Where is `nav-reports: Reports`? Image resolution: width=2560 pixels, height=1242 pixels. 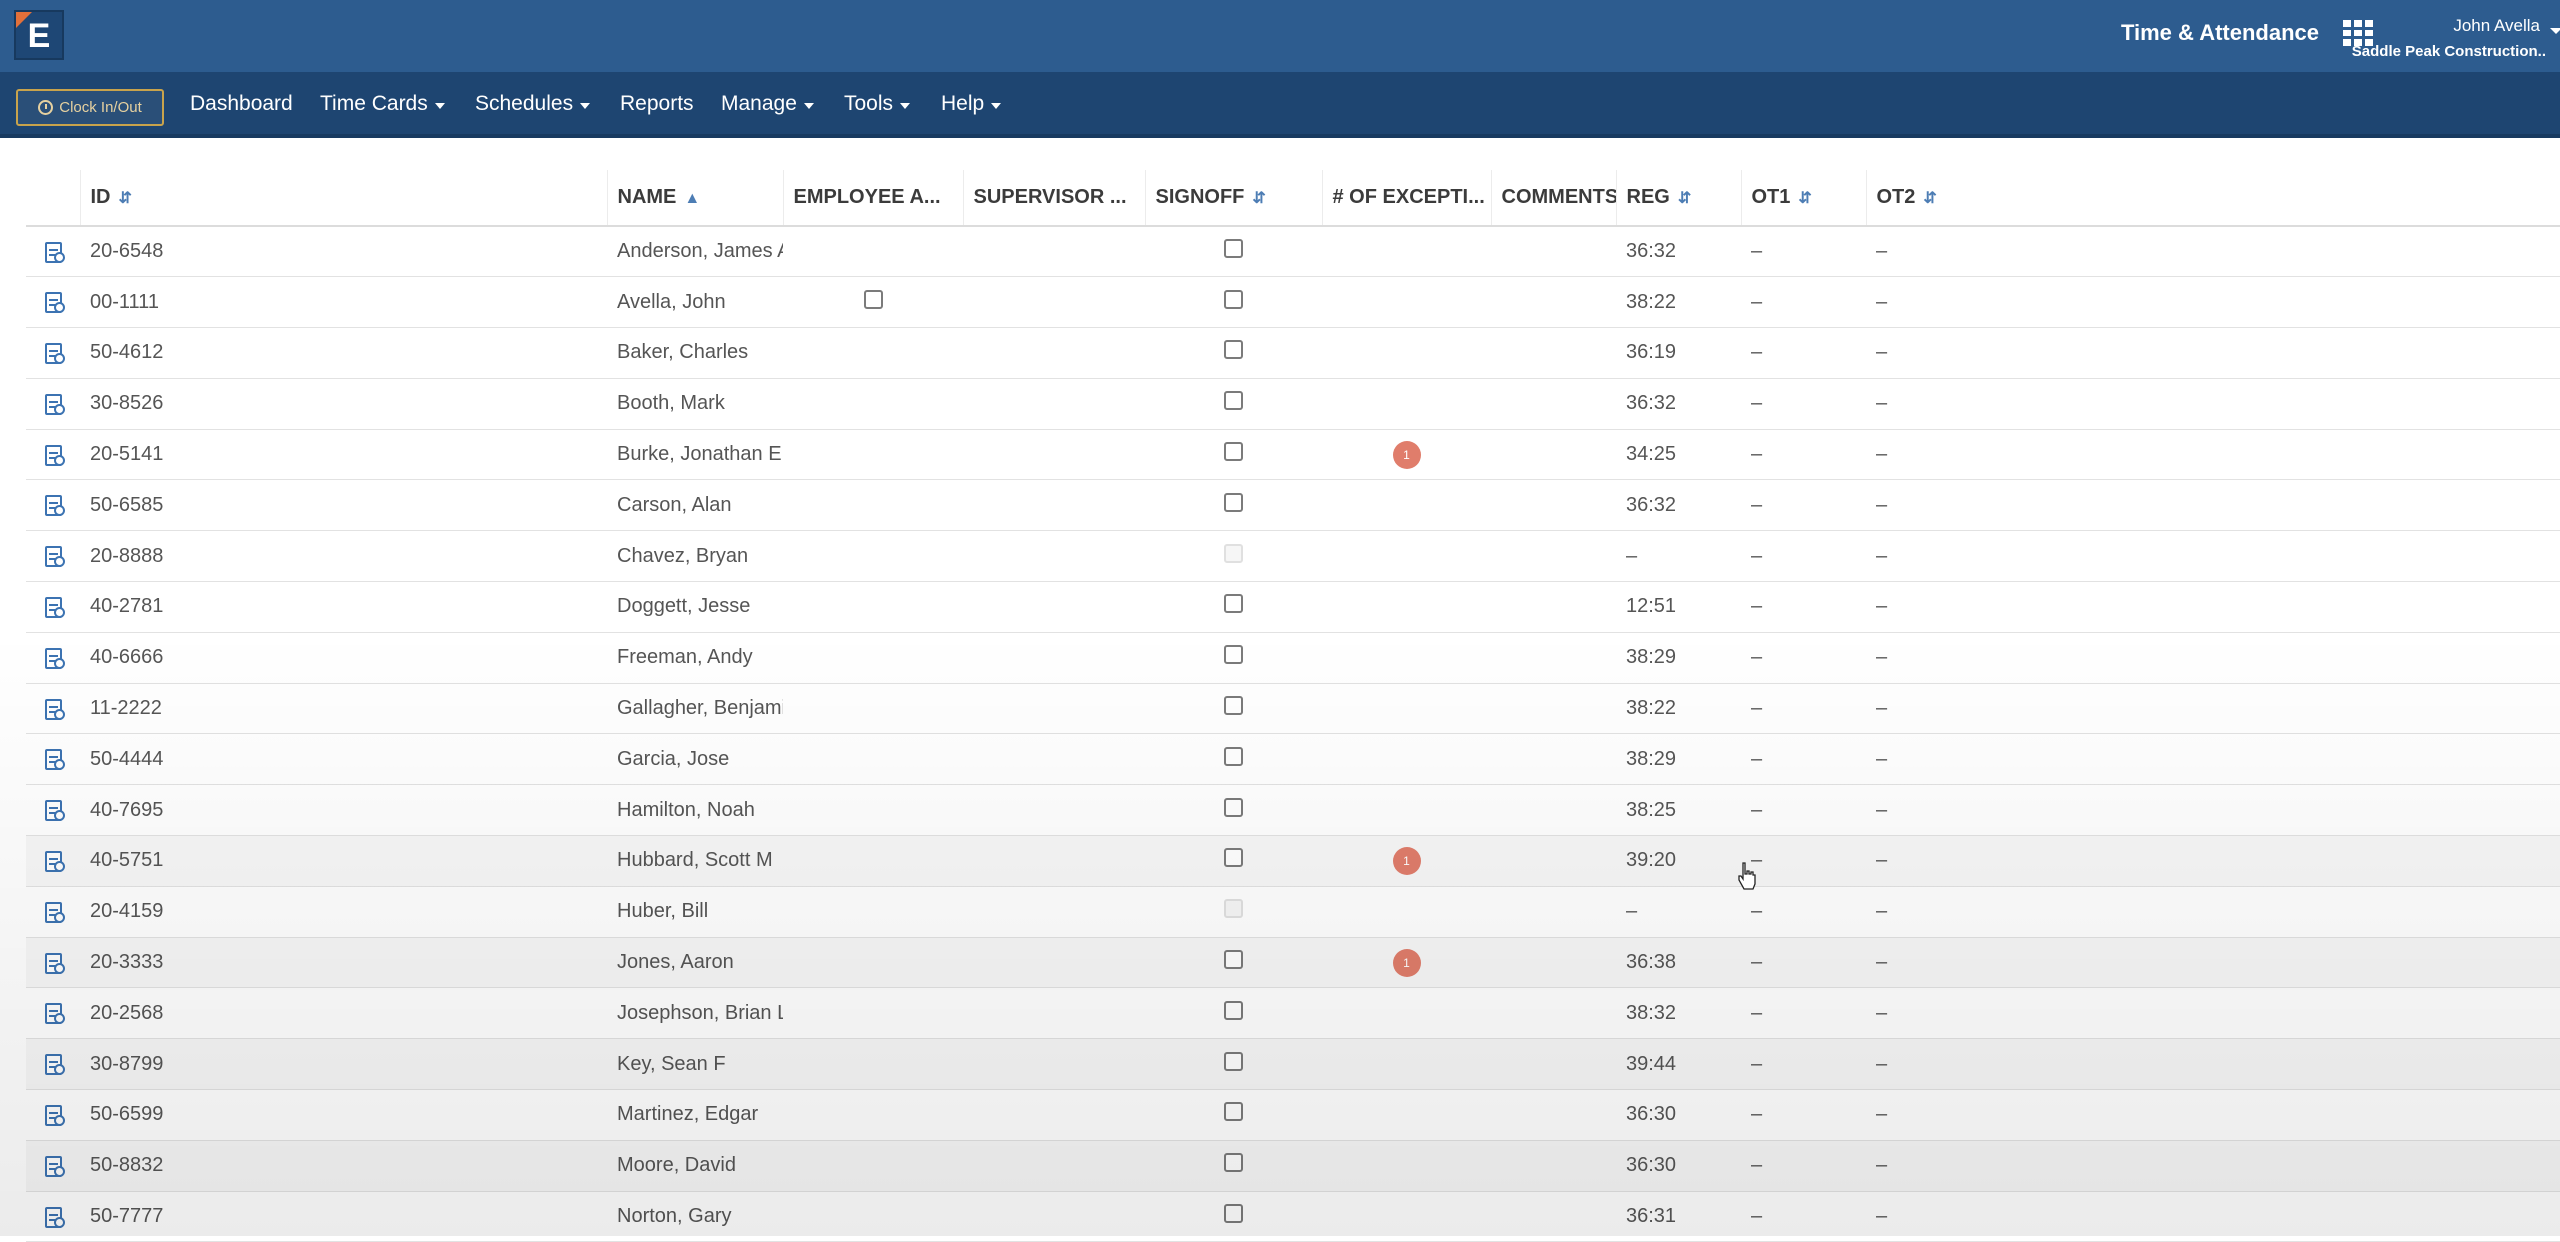 nav-reports: Reports is located at coordinates (657, 104).